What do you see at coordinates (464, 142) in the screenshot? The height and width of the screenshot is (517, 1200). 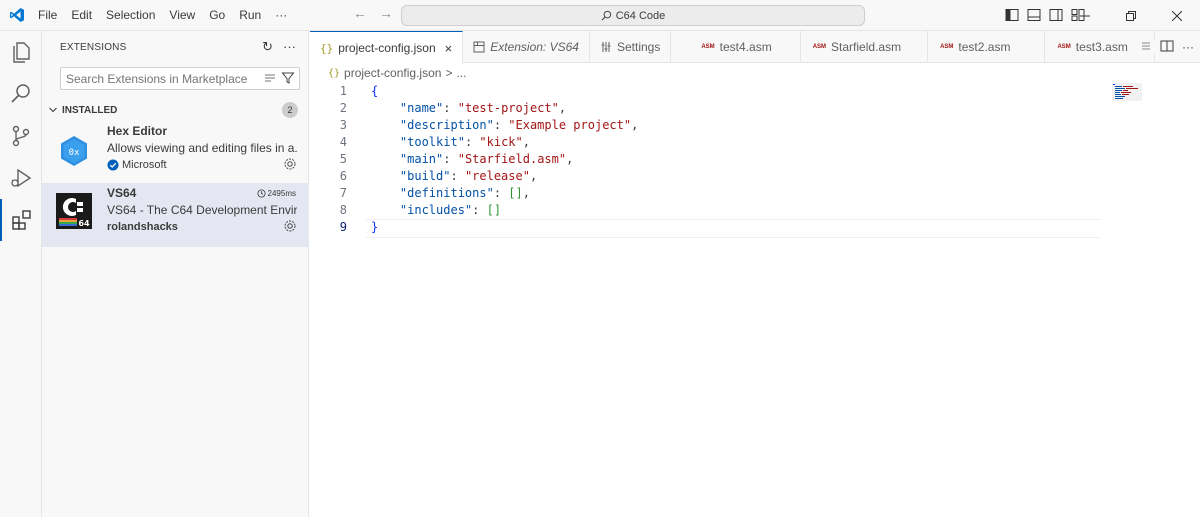 I see `line-content: "toolkit": "kick",` at bounding box center [464, 142].